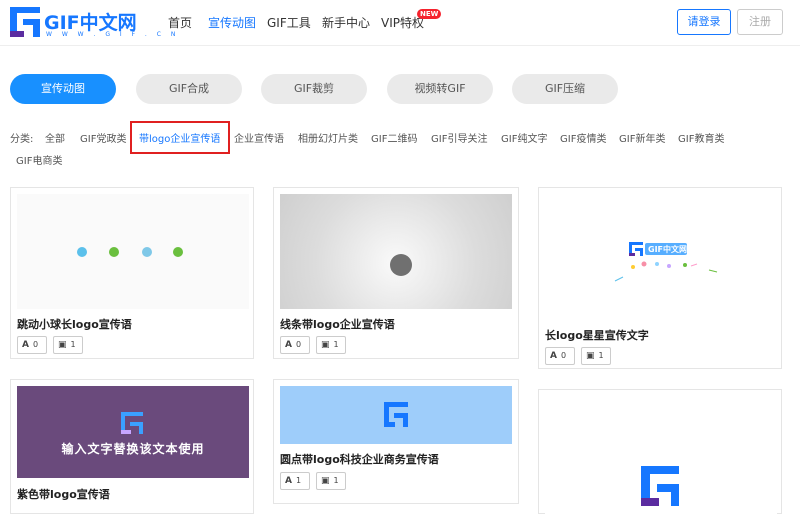 The width and height of the screenshot is (800, 516). What do you see at coordinates (337, 324) in the screenshot?
I see `card-title: 线条带logo企业宣传语` at bounding box center [337, 324].